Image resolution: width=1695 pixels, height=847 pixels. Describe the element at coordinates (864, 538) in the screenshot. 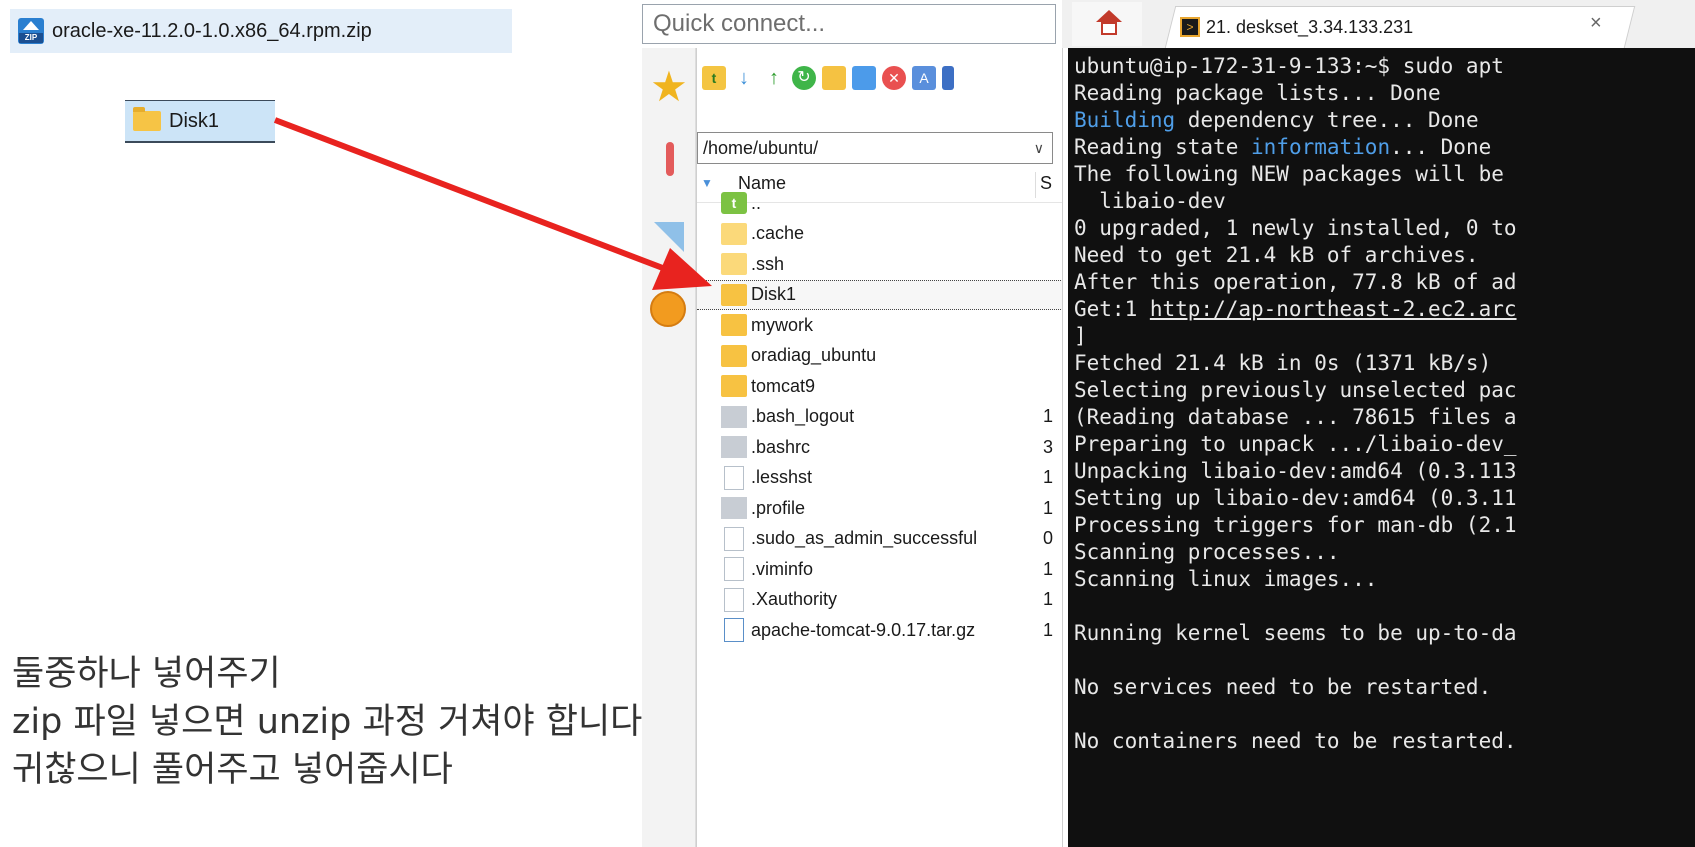

I see `file-name: .sudo_as_admin_successful` at that location.